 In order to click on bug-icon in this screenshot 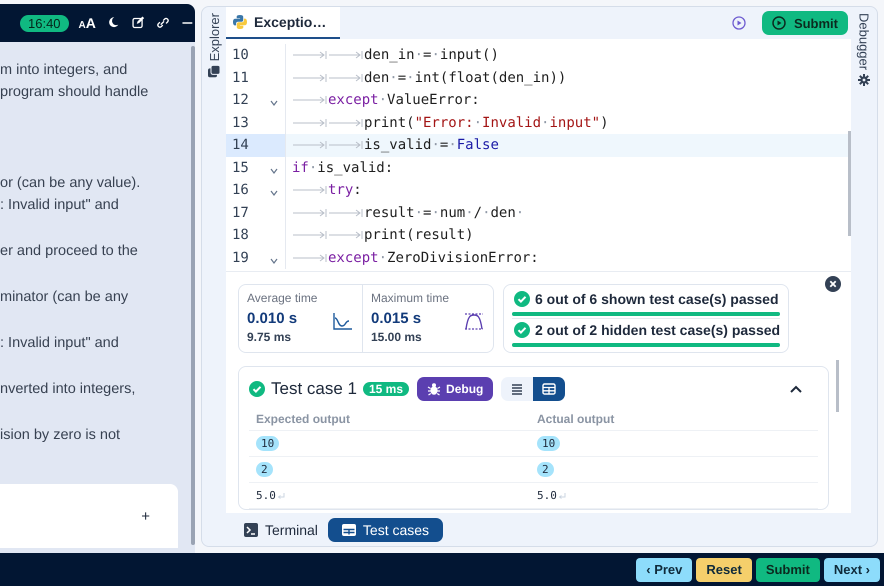, I will do `click(434, 389)`.